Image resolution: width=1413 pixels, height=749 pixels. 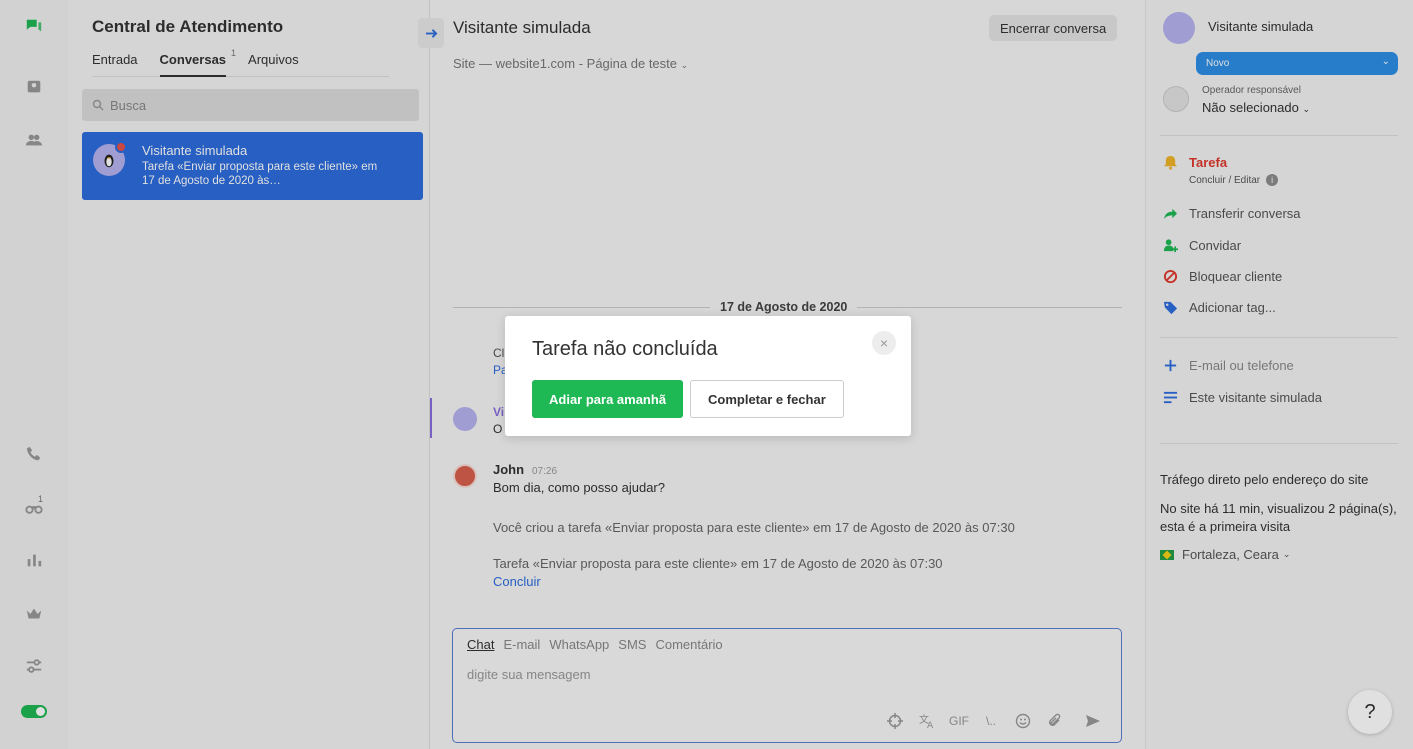 What do you see at coordinates (767, 399) in the screenshot?
I see `complete-close-button: Completar e fechar` at bounding box center [767, 399].